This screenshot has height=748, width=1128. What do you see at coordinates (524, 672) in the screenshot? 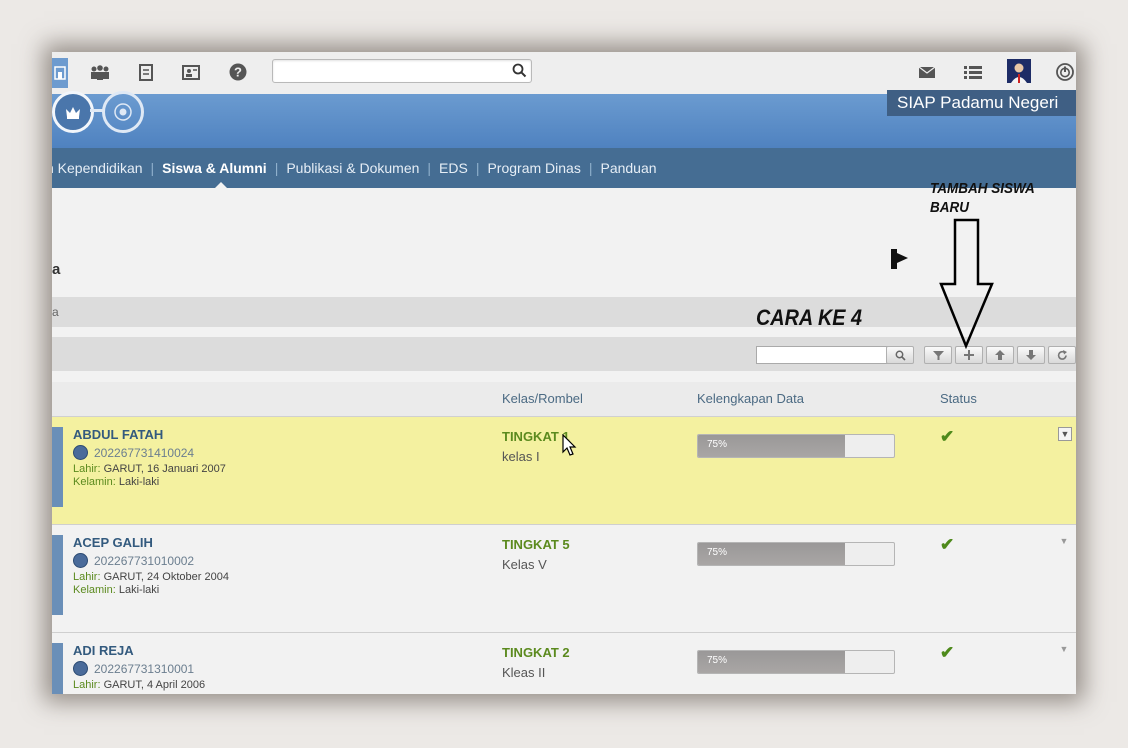
I see `student-kelas: Kleas II` at bounding box center [524, 672].